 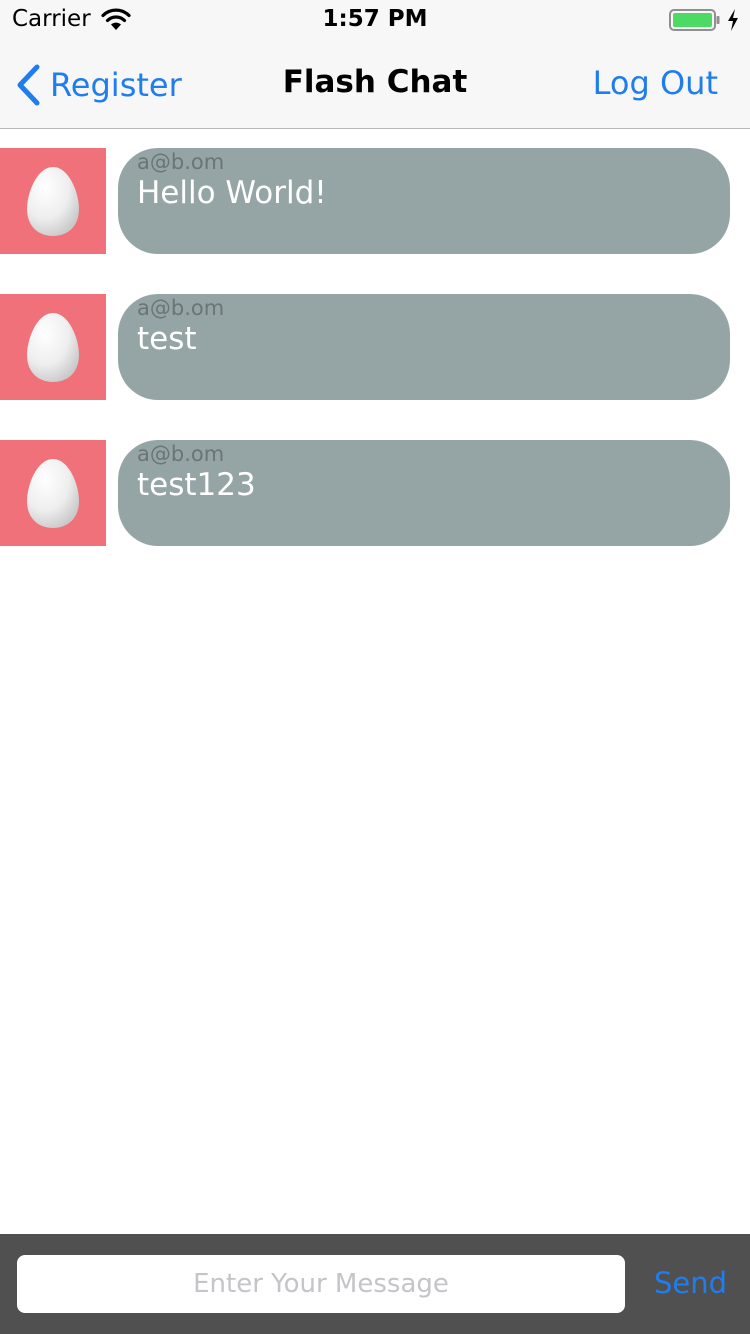 What do you see at coordinates (321, 1284) in the screenshot?
I see `message-input` at bounding box center [321, 1284].